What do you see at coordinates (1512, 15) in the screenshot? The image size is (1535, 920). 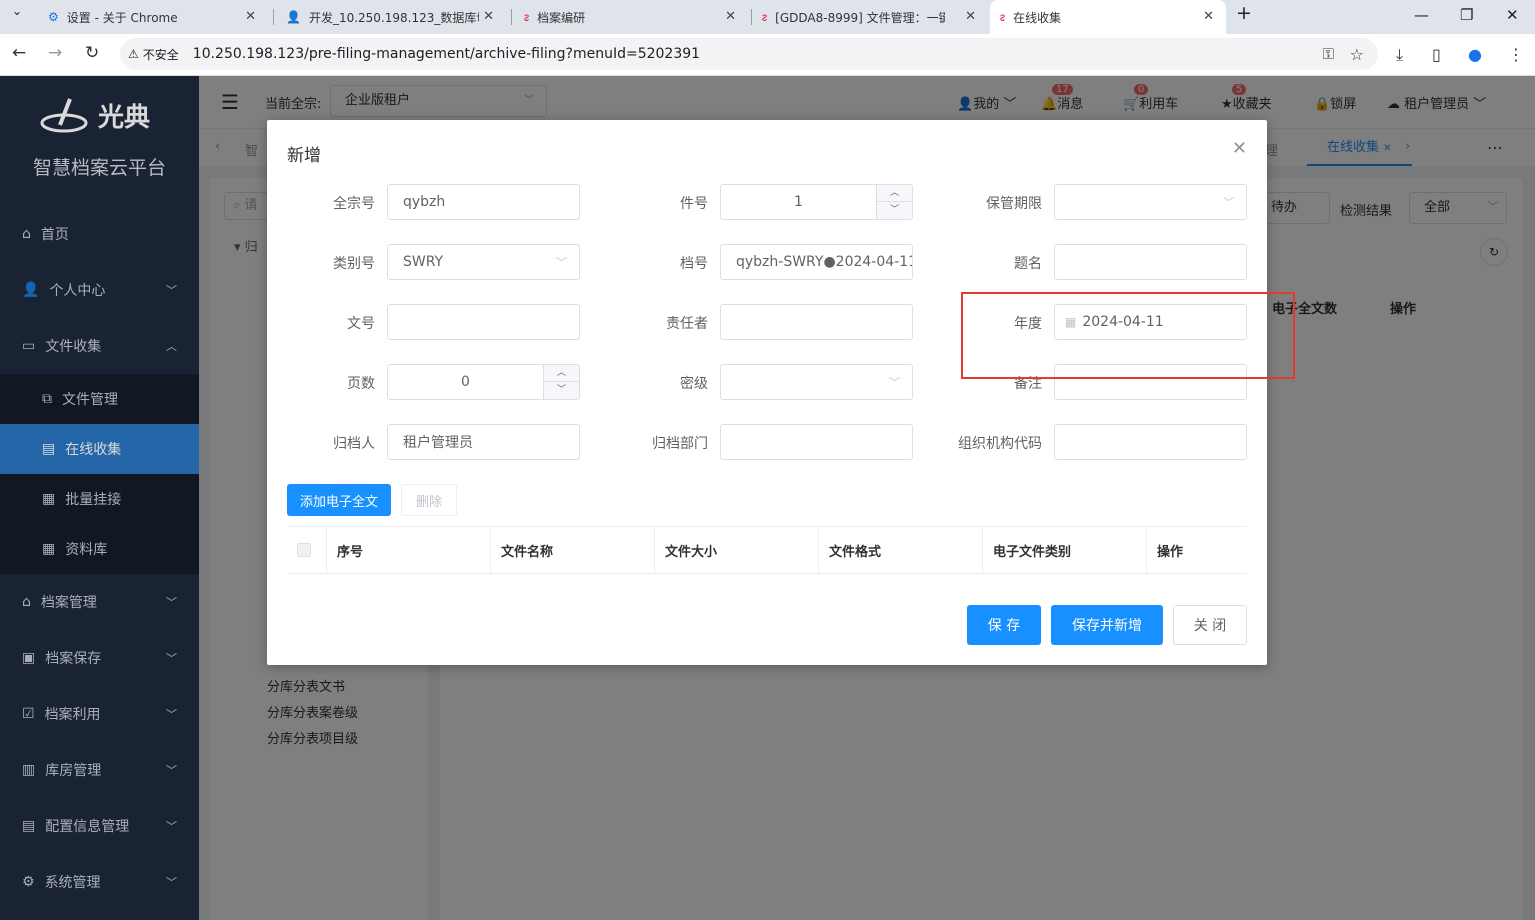 I see `window-close-icon: ✕` at bounding box center [1512, 15].